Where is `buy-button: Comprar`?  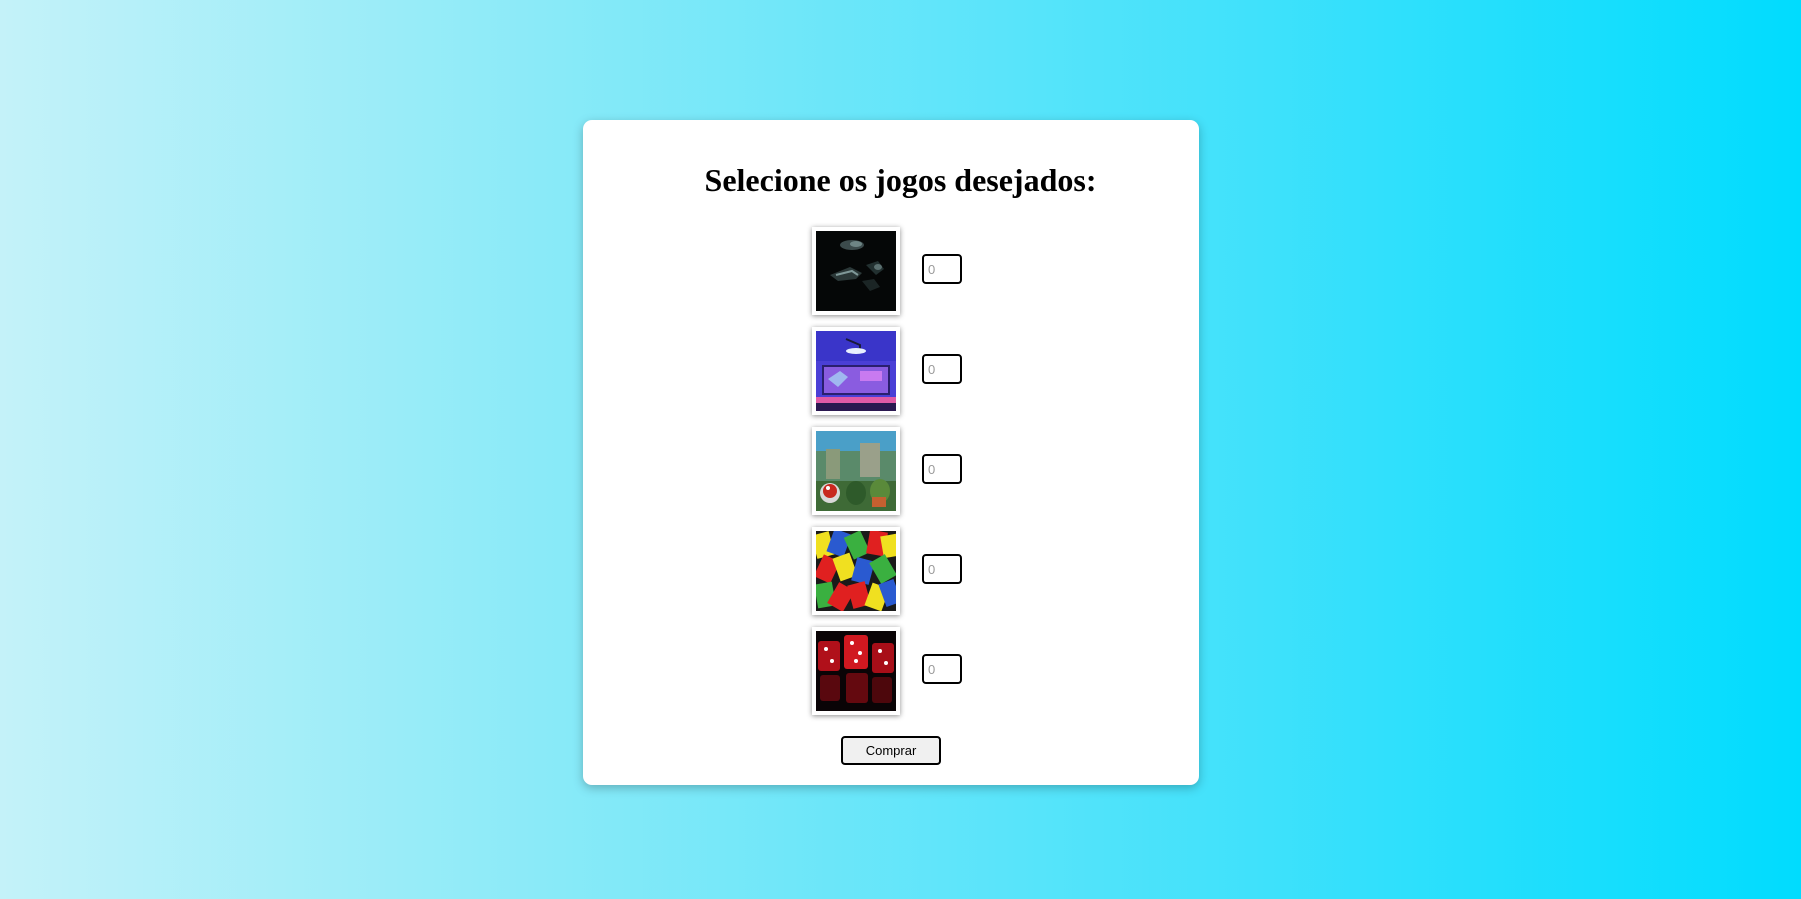 buy-button: Comprar is located at coordinates (891, 750).